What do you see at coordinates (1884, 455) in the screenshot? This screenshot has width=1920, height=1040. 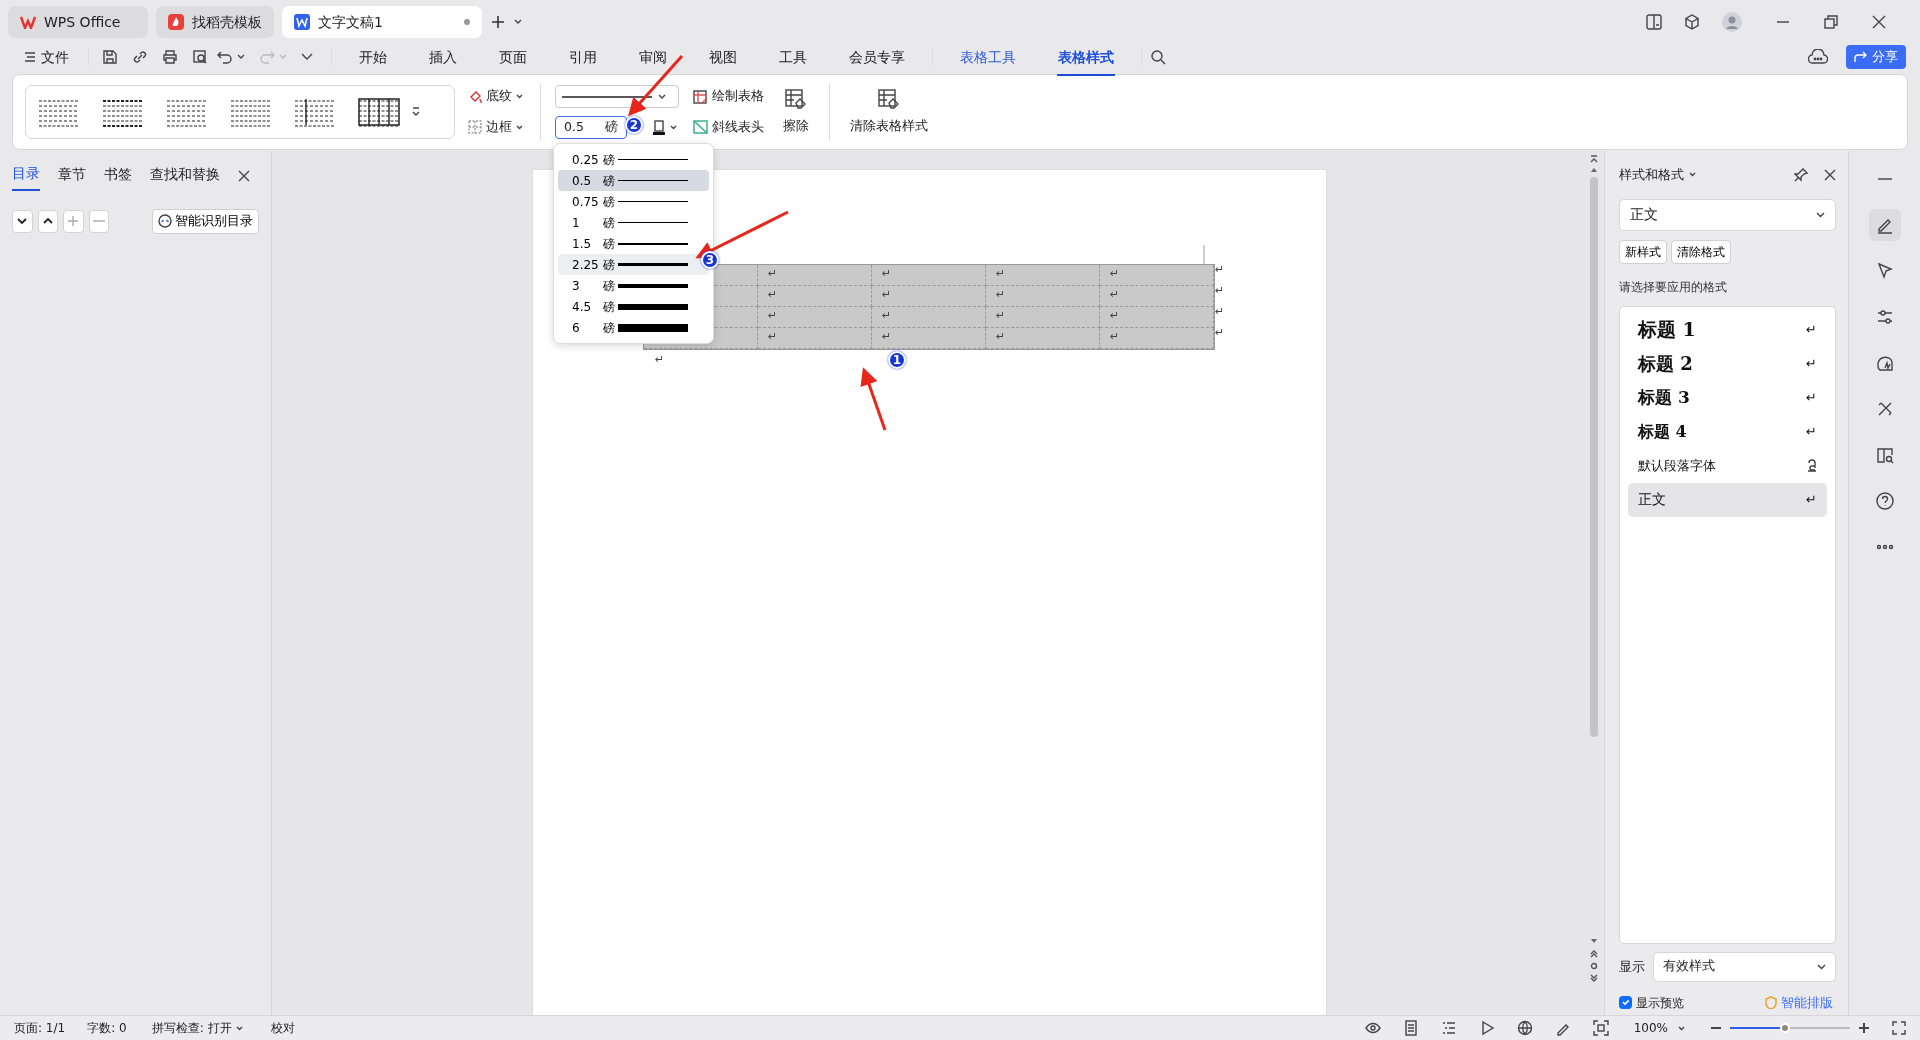 I see `book-search-icon` at bounding box center [1884, 455].